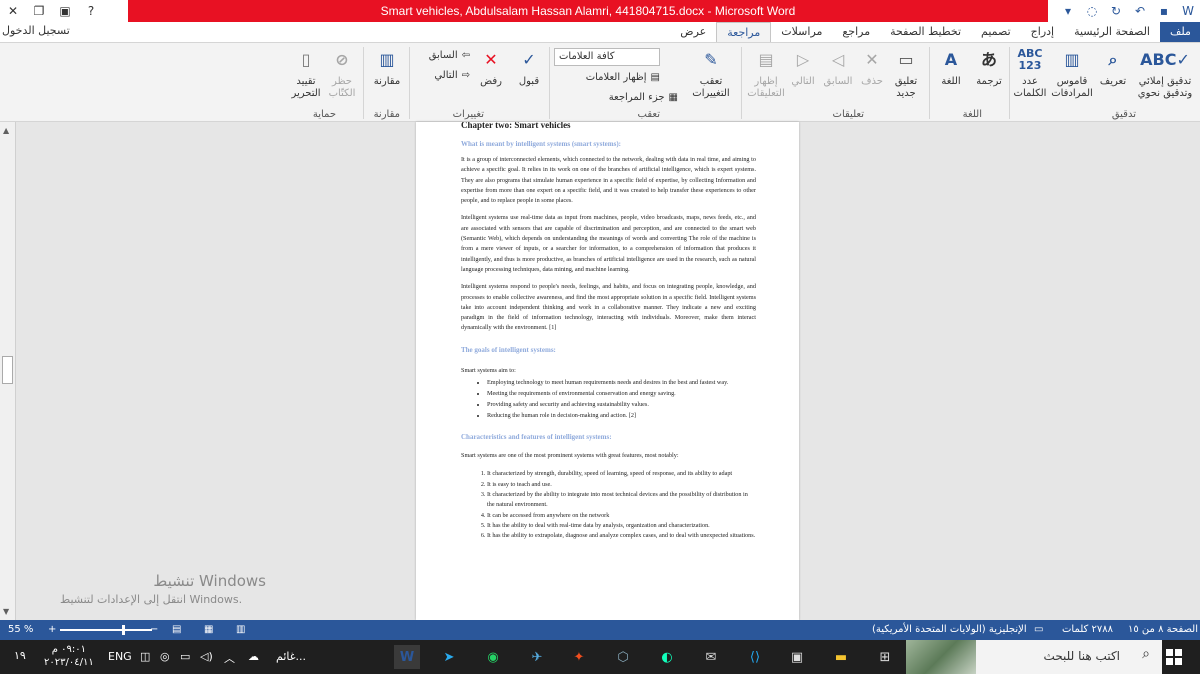  Describe the element at coordinates (1038, 629) in the screenshot. I see `proofing-status-icon: ▭` at that location.